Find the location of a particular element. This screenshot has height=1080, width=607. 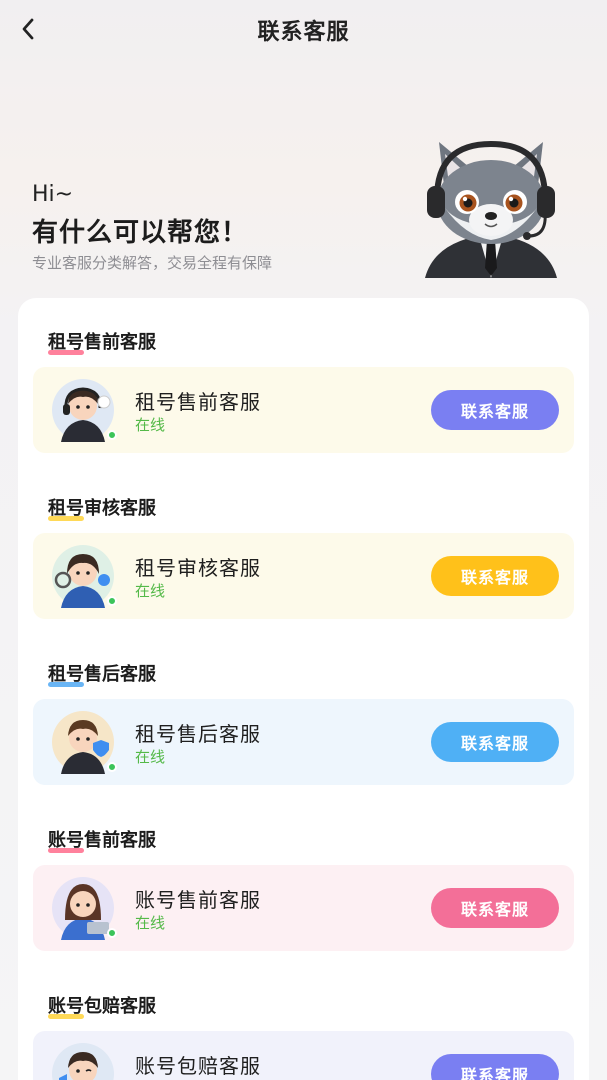

top-bar: 联系客服 is located at coordinates (303, 29).